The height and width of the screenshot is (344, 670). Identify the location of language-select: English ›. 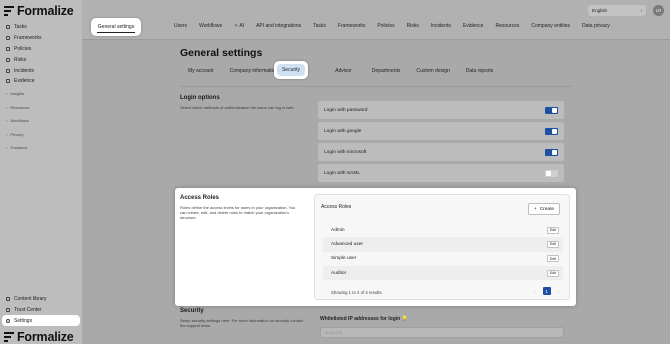
(617, 10).